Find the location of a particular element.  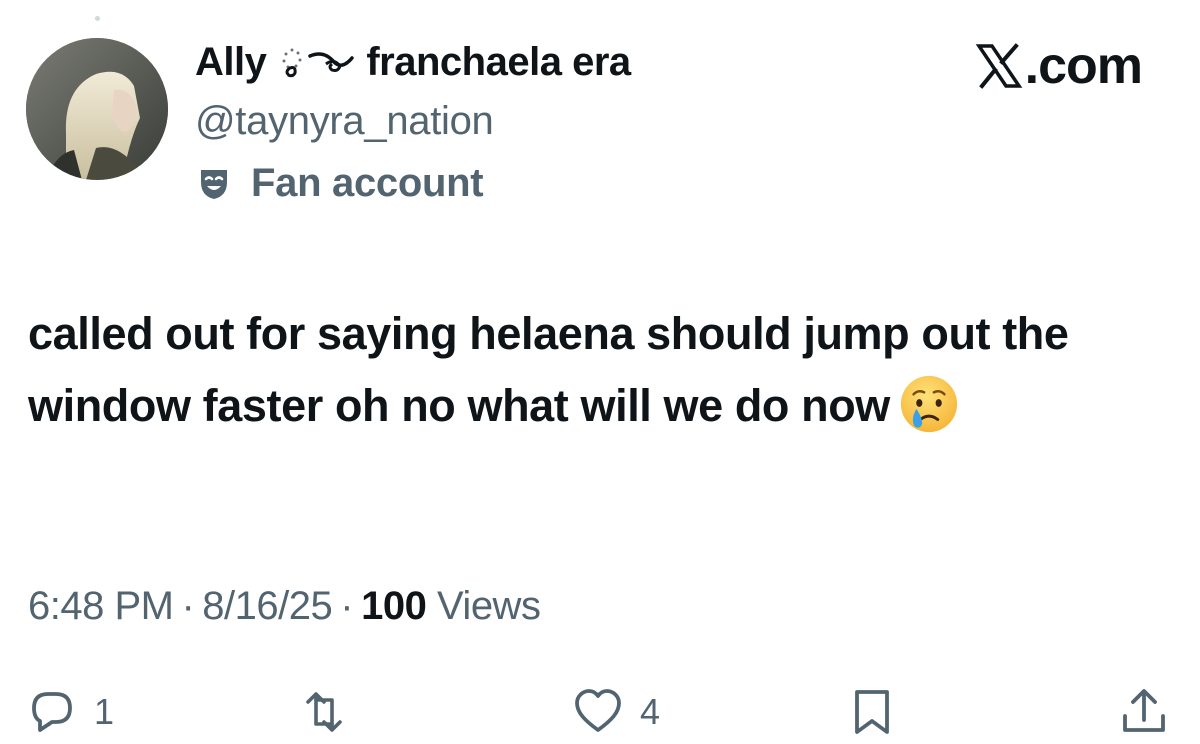

x-logo-icon is located at coordinates (998, 66).